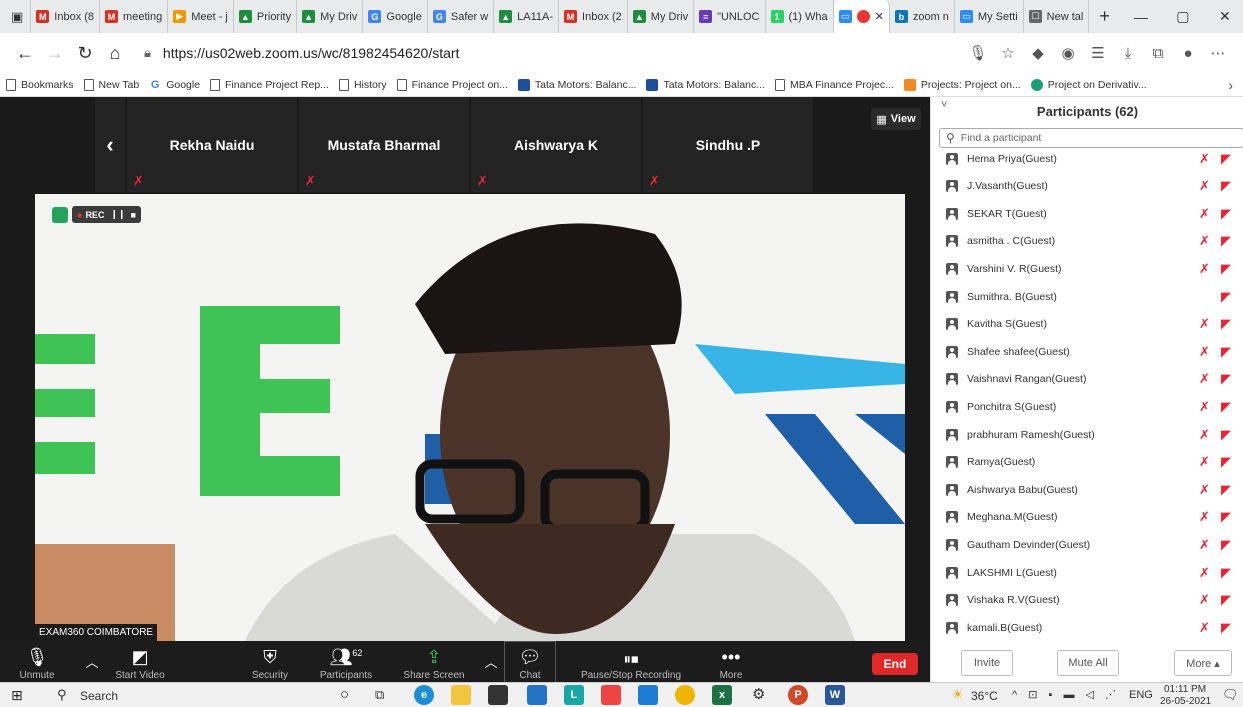 The image size is (1243, 707). Describe the element at coordinates (879, 16) in the screenshot. I see `close-tab-icon: ✕` at that location.